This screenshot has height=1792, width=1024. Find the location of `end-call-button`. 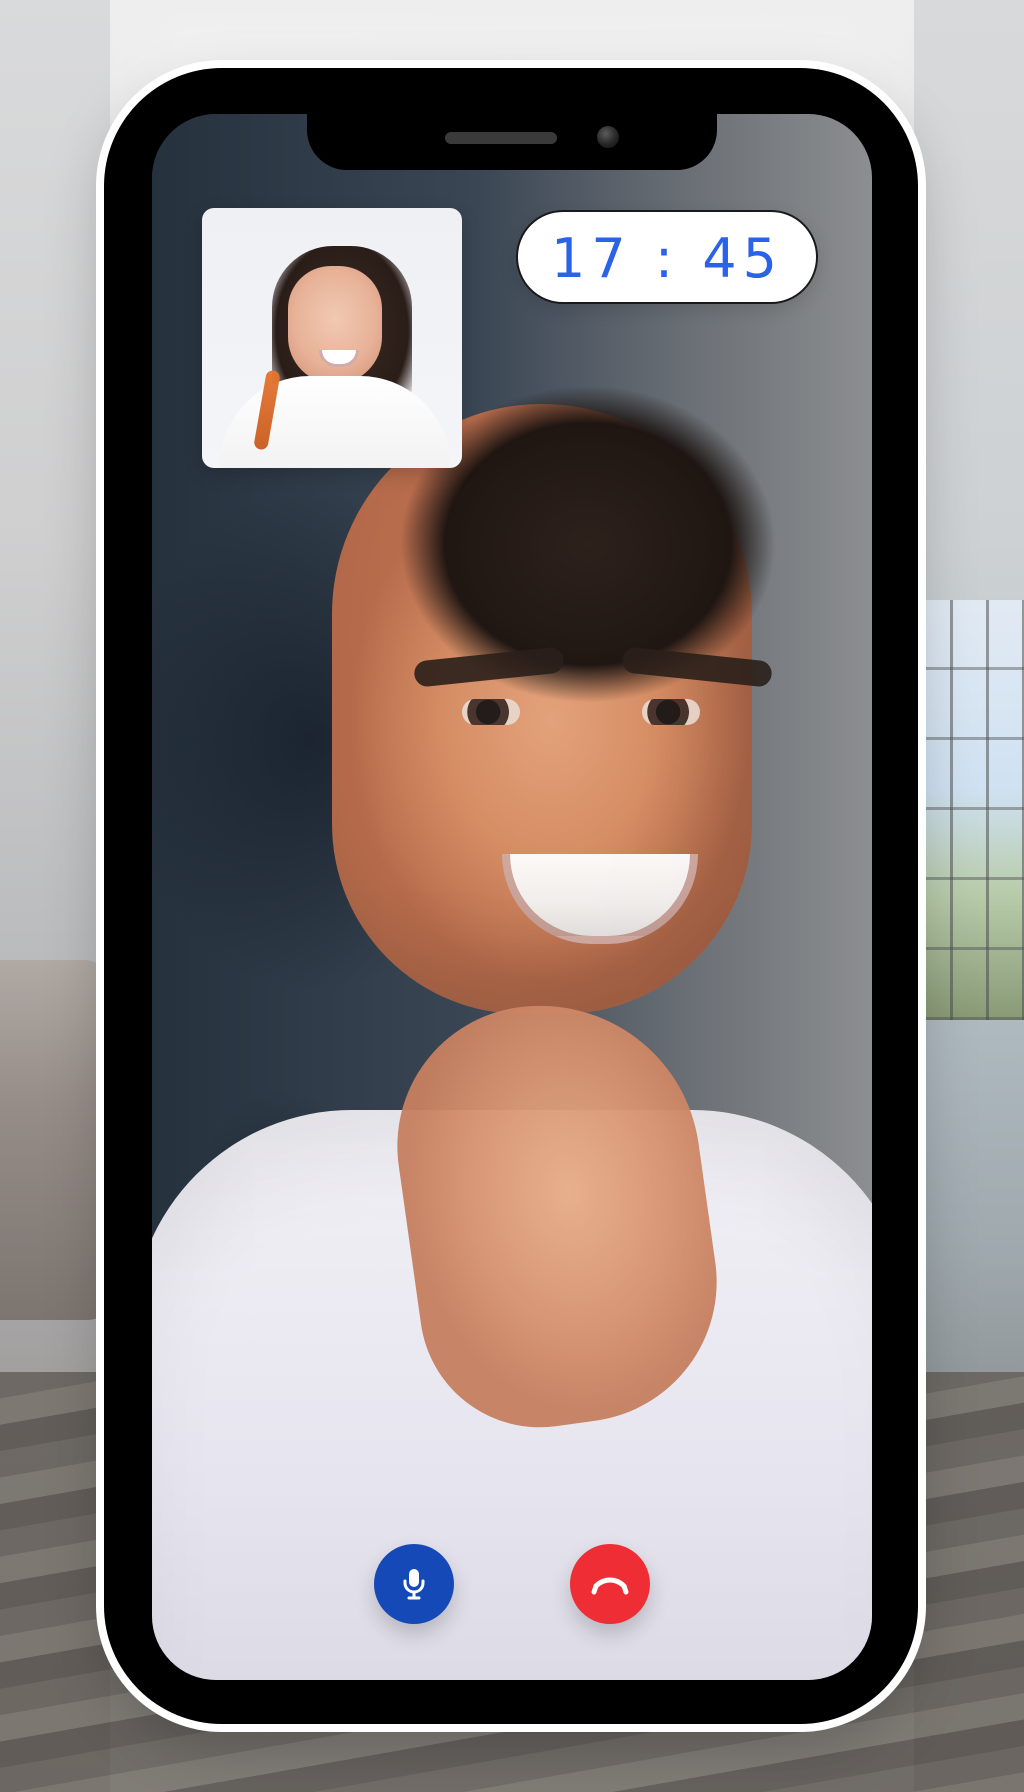

end-call-button is located at coordinates (610, 1584).